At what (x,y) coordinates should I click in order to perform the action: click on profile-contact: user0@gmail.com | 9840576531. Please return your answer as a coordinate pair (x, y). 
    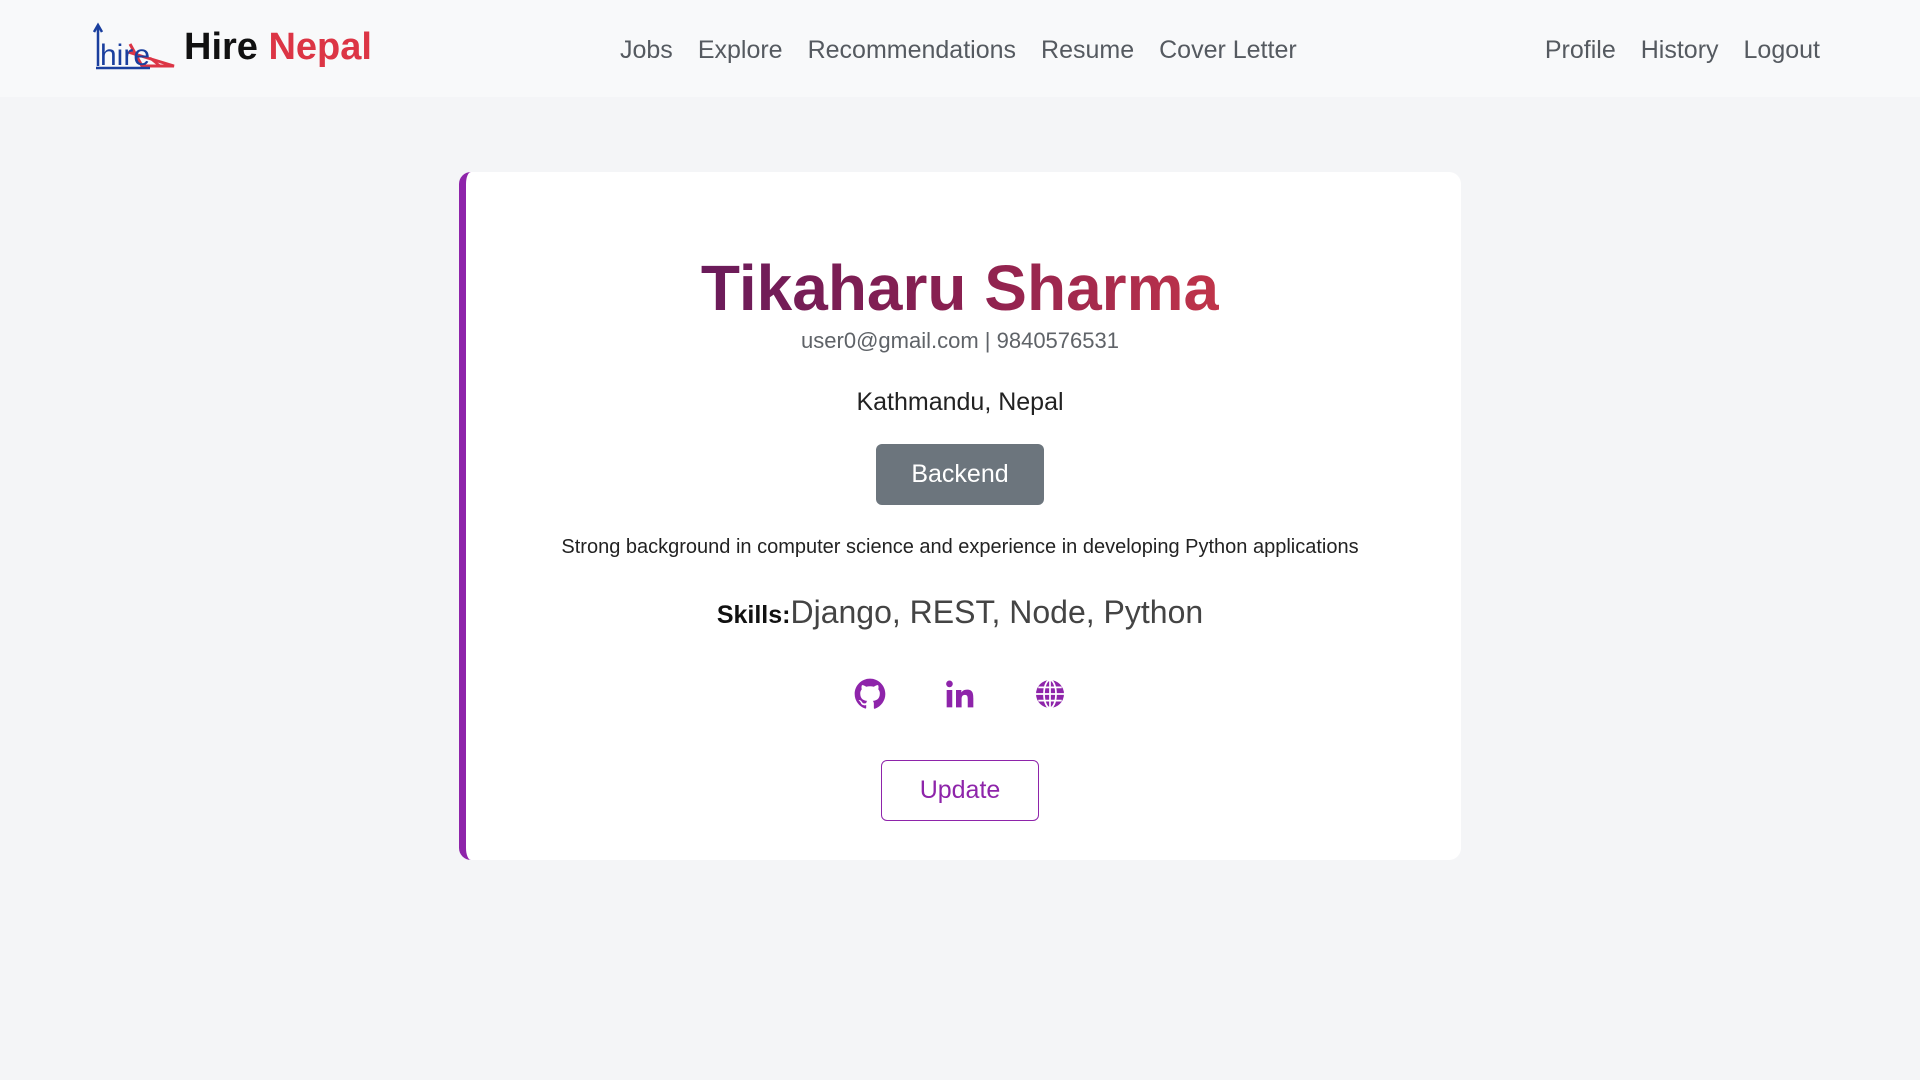
    Looking at the image, I should click on (960, 341).